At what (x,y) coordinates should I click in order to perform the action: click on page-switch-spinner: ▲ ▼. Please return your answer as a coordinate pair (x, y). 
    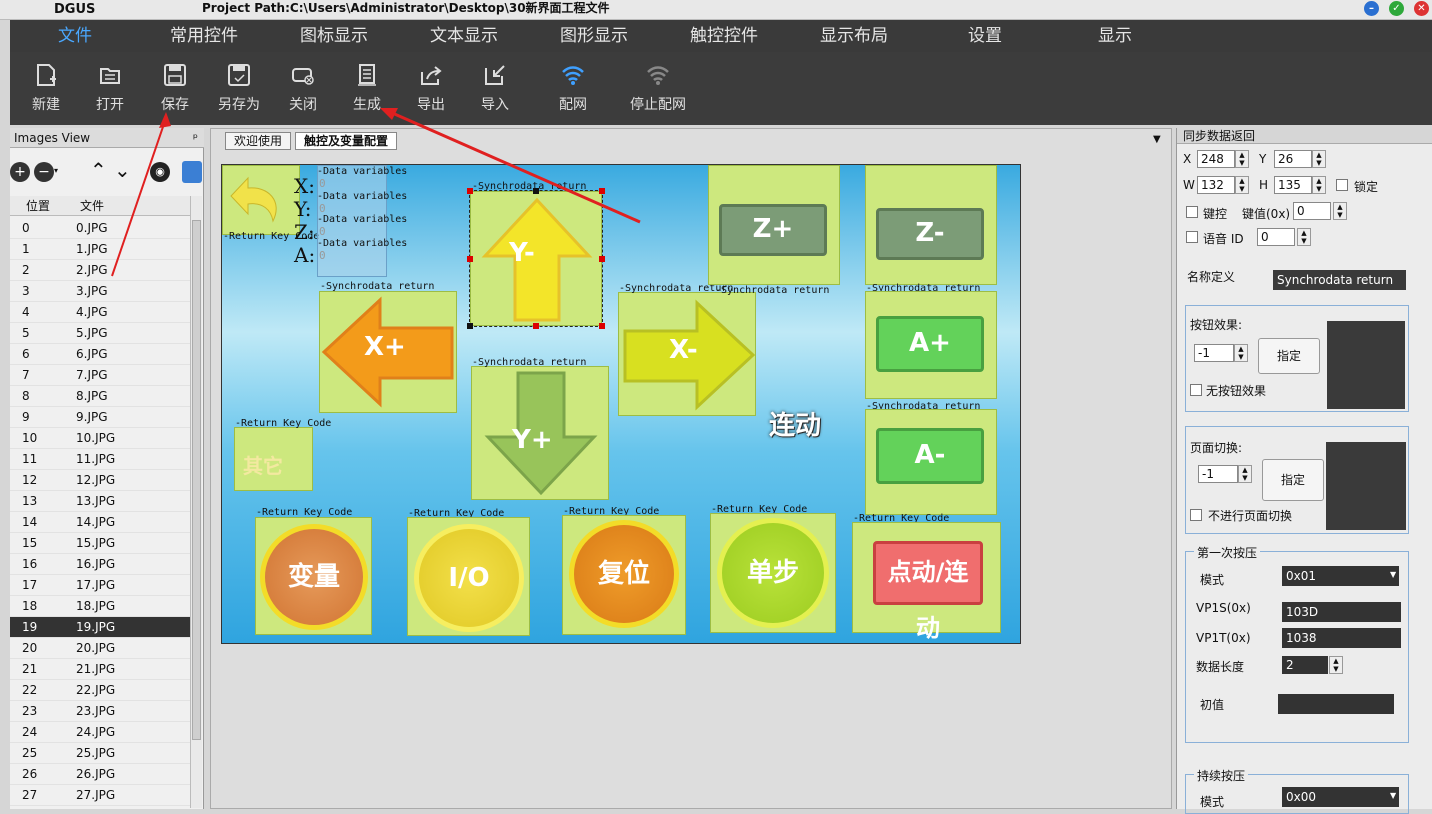
    Looking at the image, I should click on (1245, 474).